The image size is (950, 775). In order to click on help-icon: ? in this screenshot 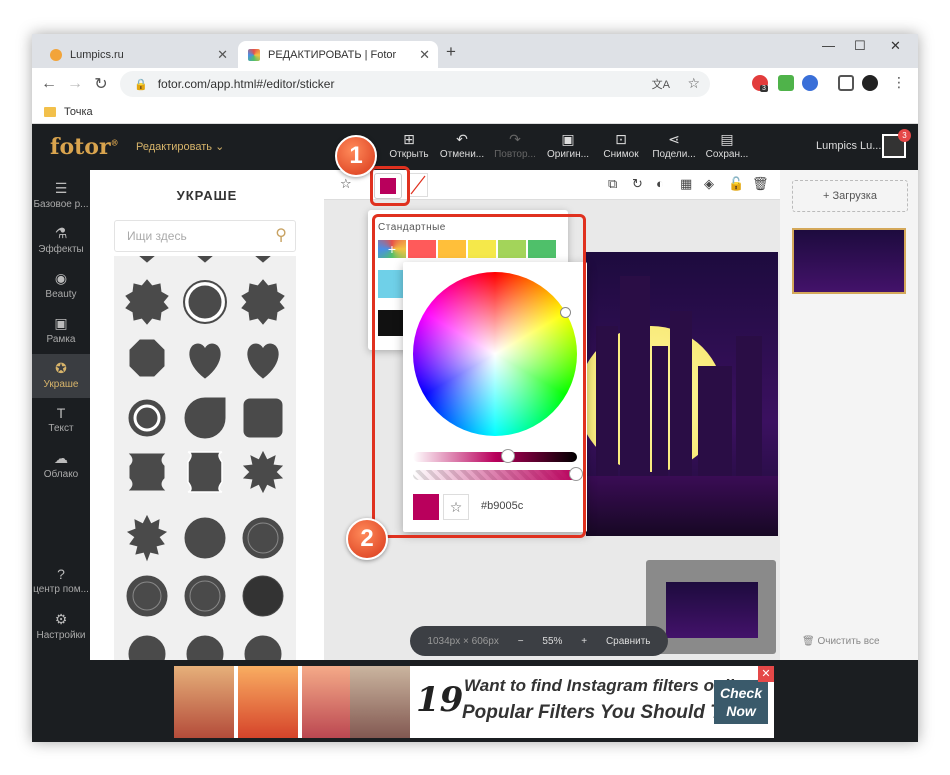, I will do `click(61, 574)`.